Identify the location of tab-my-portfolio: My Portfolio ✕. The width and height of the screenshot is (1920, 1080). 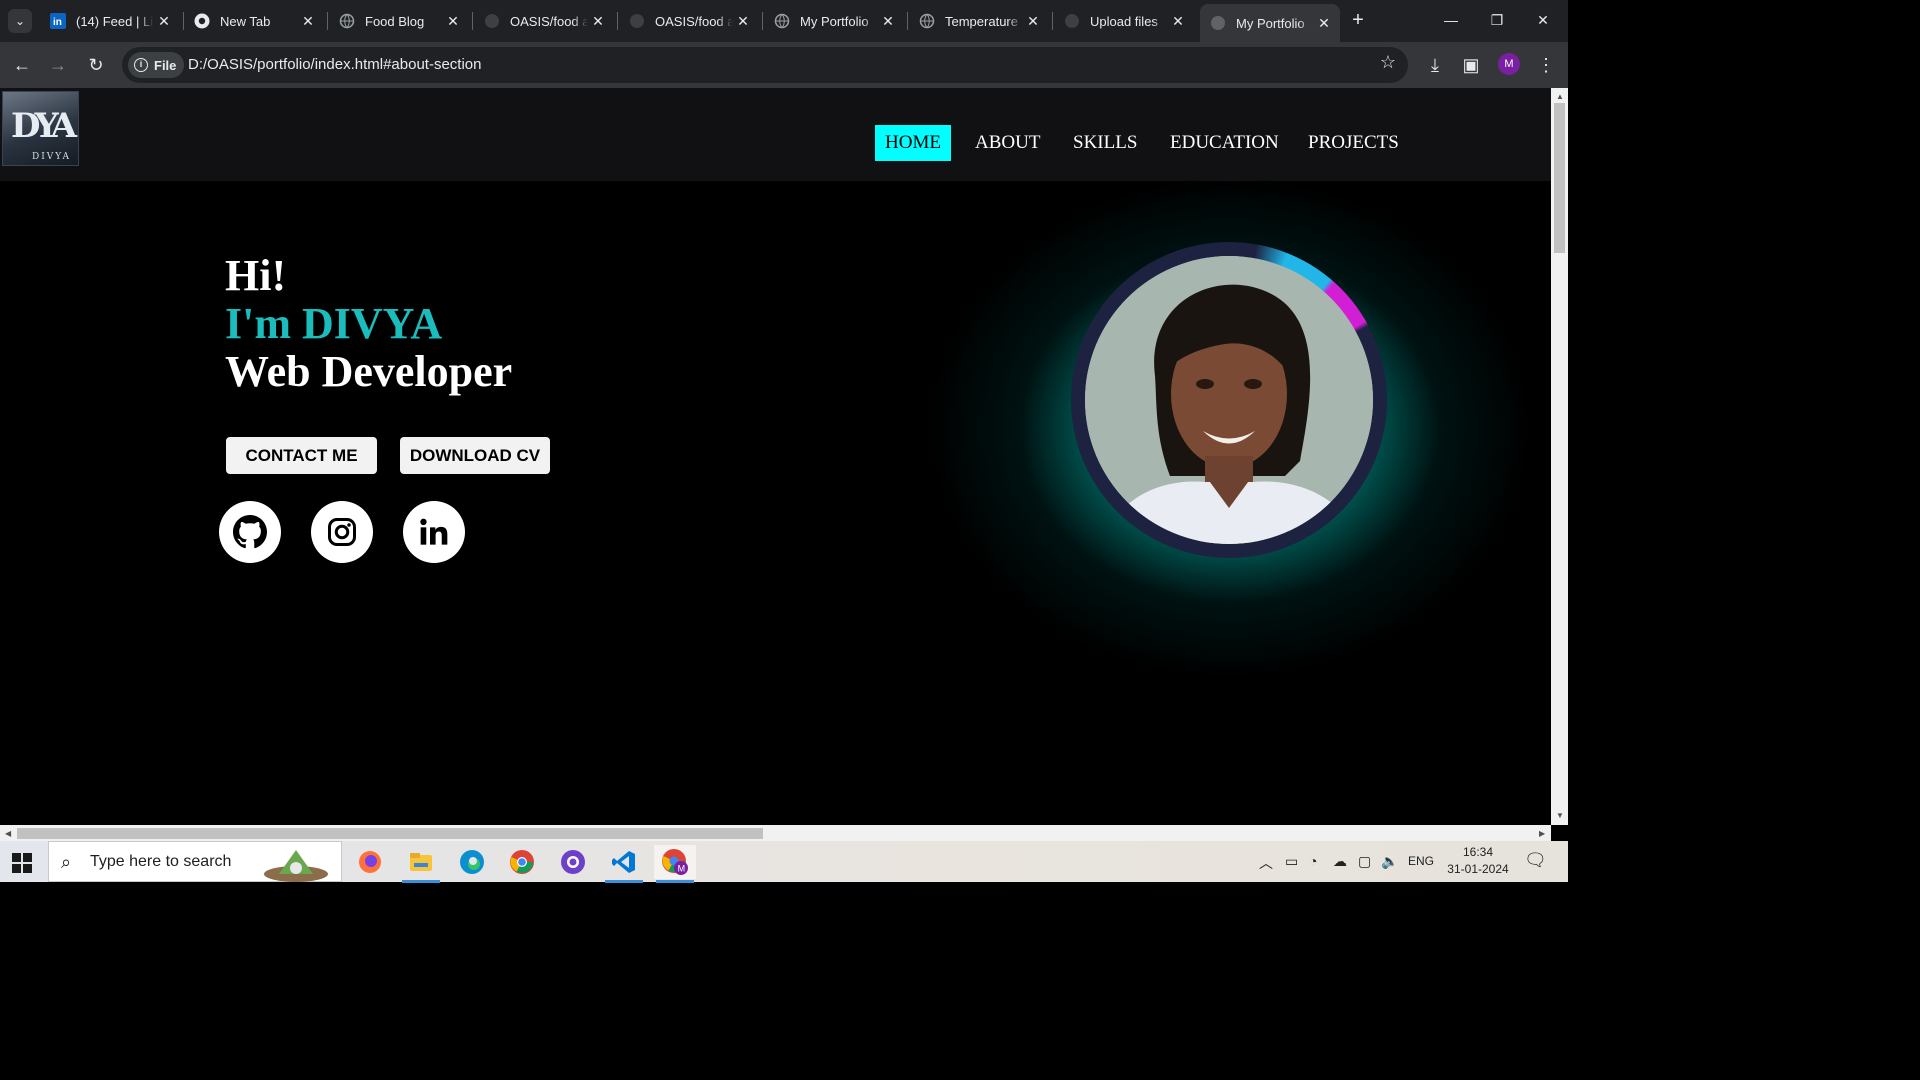
(834, 21).